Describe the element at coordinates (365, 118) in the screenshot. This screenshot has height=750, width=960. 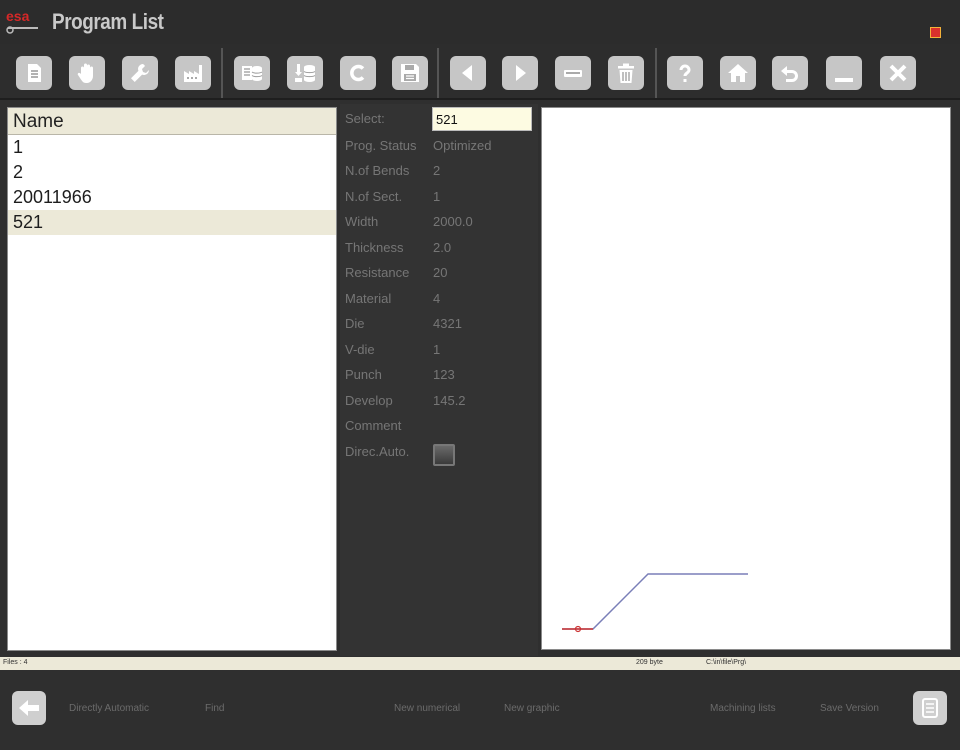
I see `select-label: Select:` at that location.